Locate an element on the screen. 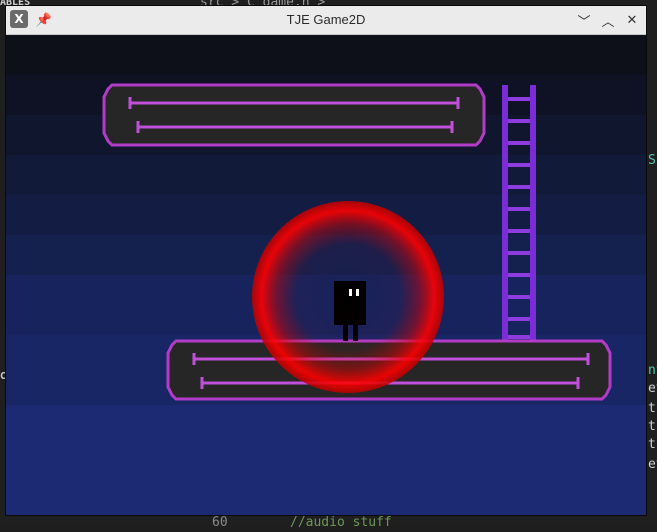  code-line: //audio stuff is located at coordinates (341, 522).